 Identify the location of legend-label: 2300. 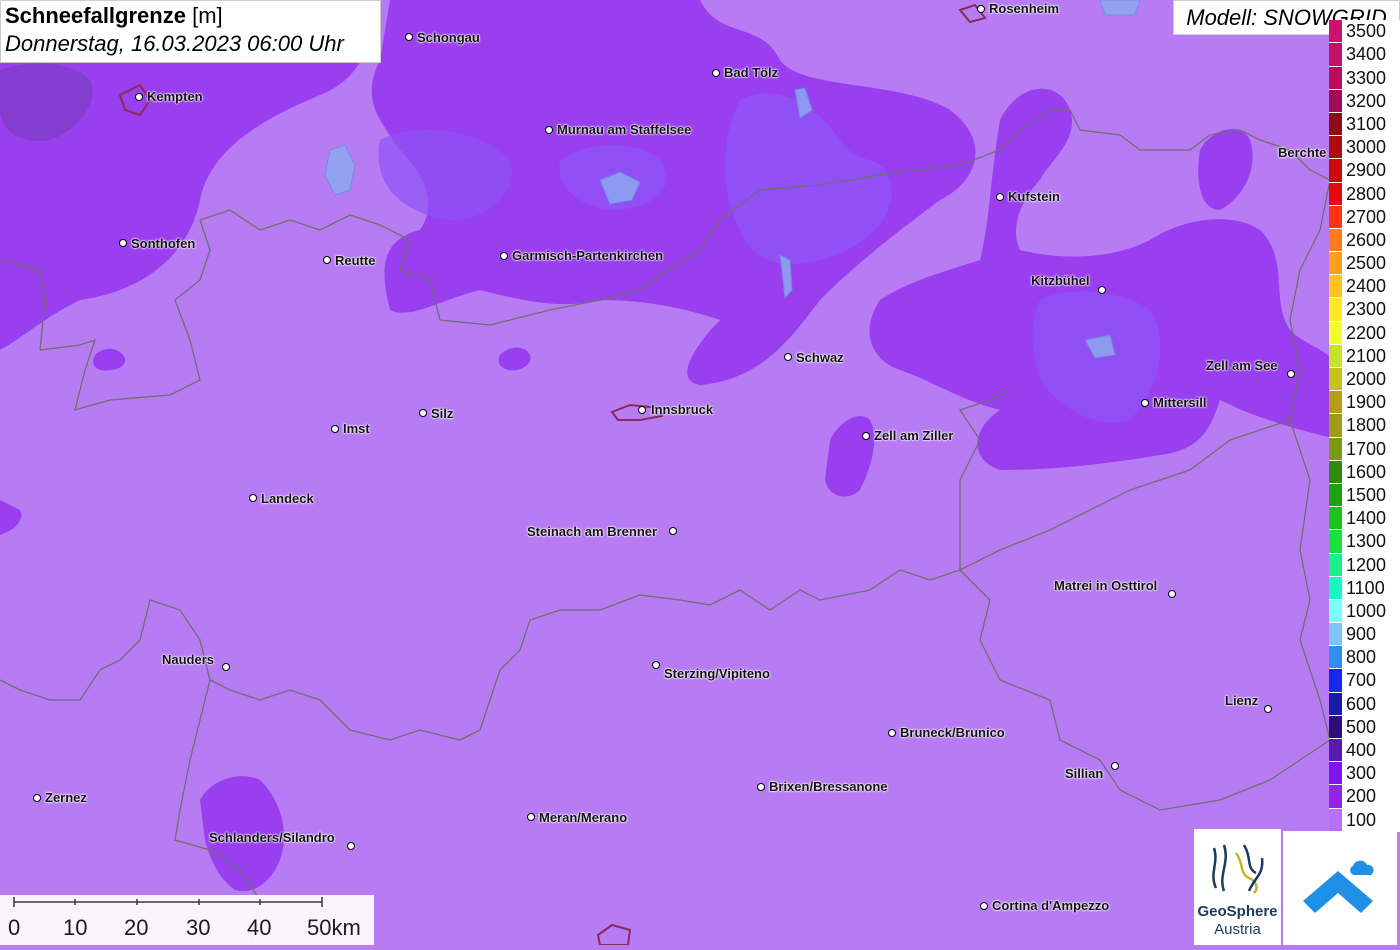
(1371, 310).